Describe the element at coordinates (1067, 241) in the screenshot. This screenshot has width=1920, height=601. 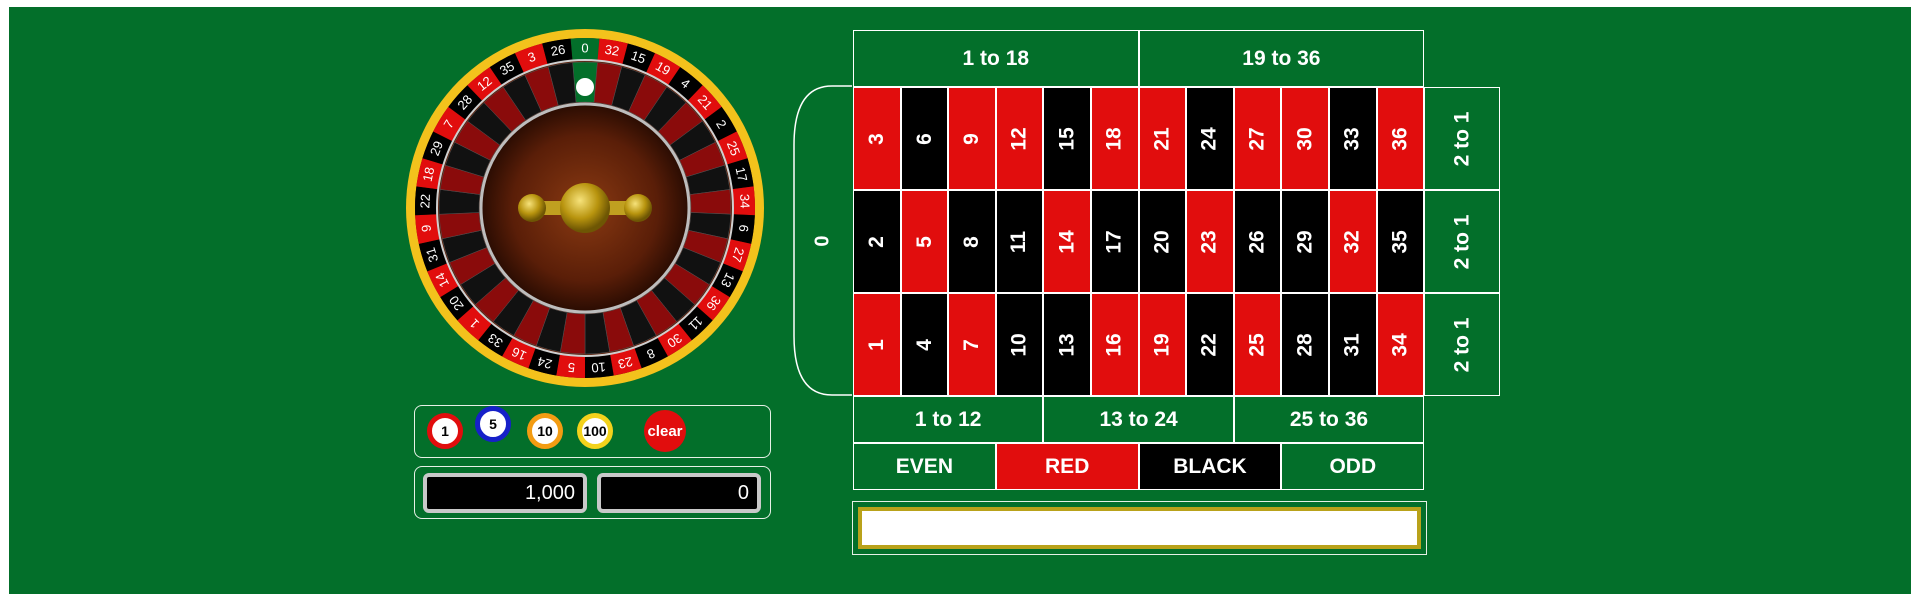
I see `number-cell-14: 14` at that location.